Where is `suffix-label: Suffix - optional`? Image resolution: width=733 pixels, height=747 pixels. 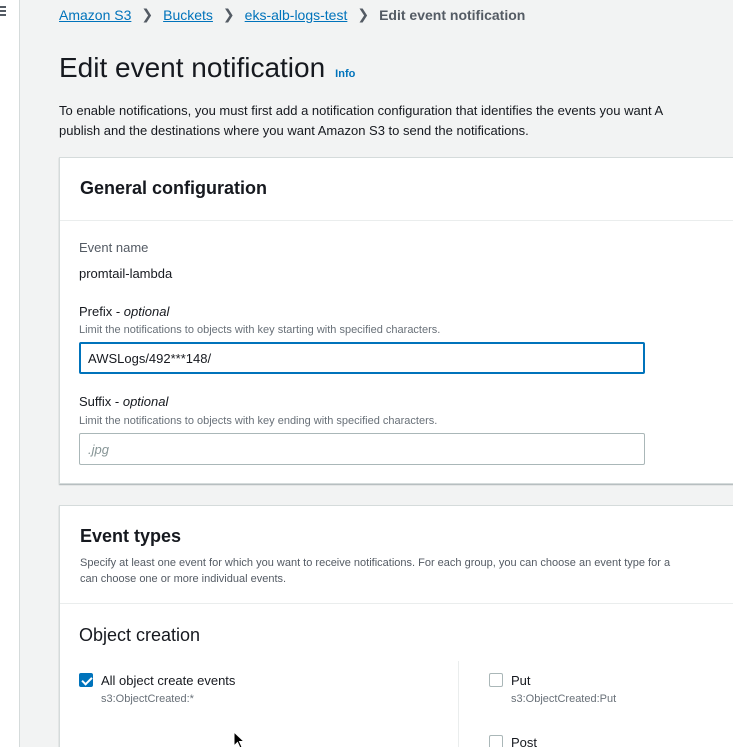 suffix-label: Suffix - optional is located at coordinates (123, 401).